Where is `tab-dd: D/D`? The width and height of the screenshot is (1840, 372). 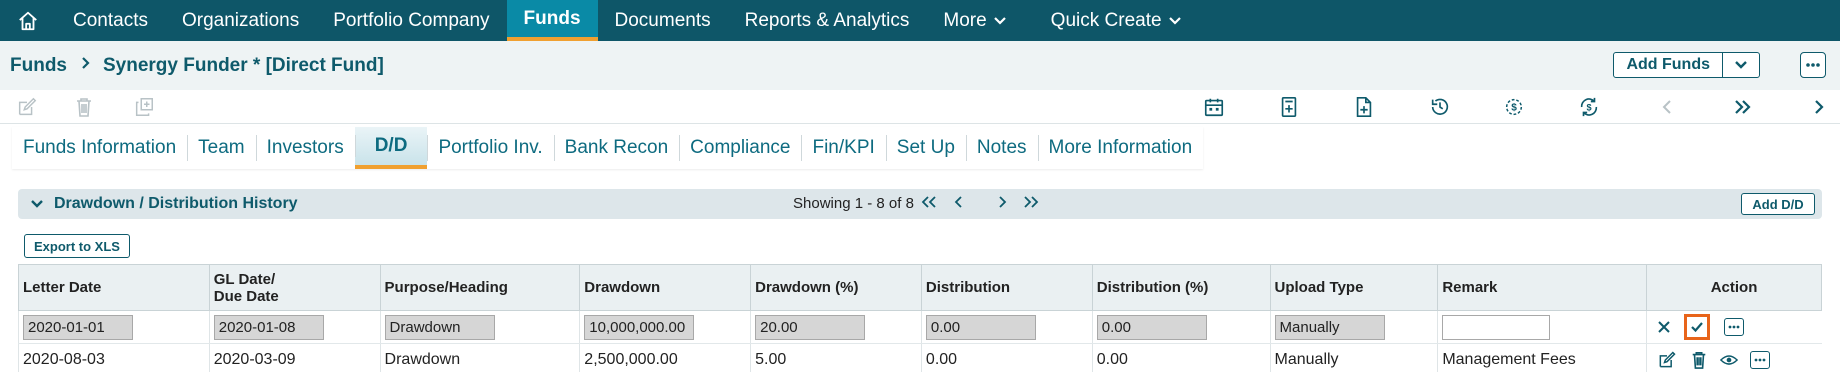
tab-dd: D/D is located at coordinates (391, 148).